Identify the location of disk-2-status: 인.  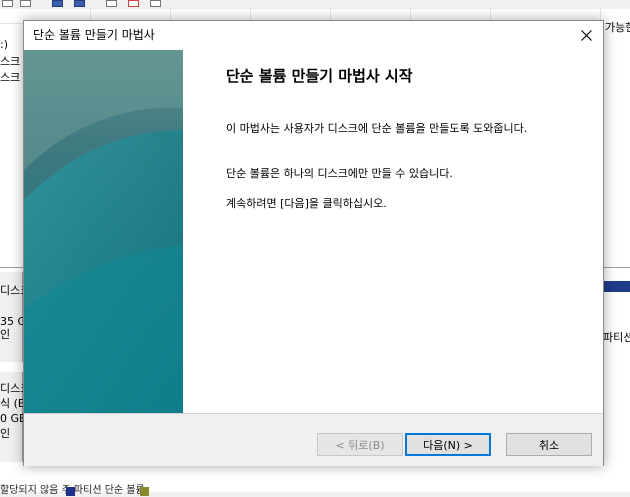
(5, 433).